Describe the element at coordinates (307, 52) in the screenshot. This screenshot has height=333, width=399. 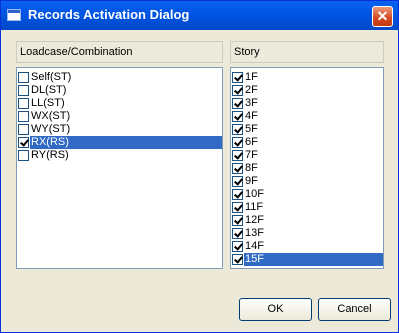
I see `story-panel-header: Story` at that location.